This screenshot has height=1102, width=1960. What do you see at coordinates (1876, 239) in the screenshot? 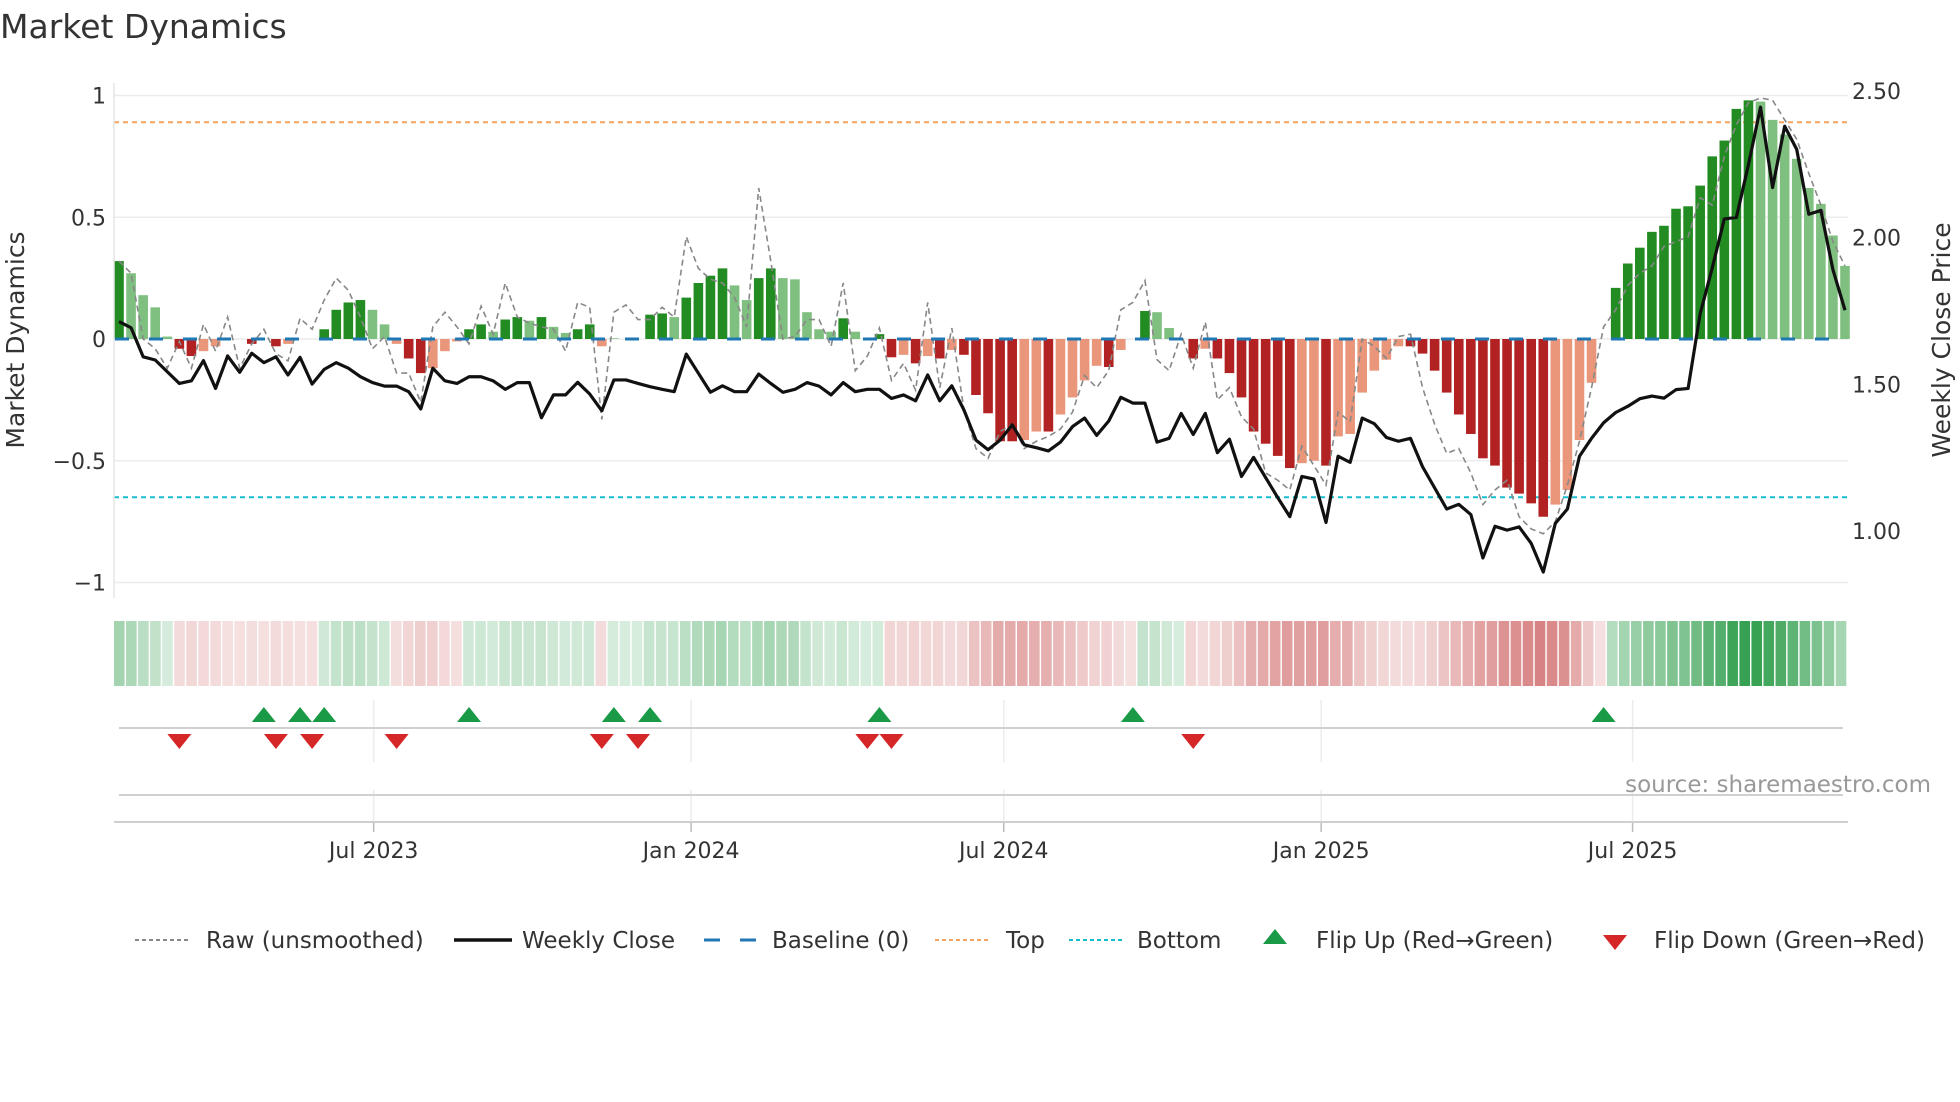
I see `y-tick-label-right: 2.00` at bounding box center [1876, 239].